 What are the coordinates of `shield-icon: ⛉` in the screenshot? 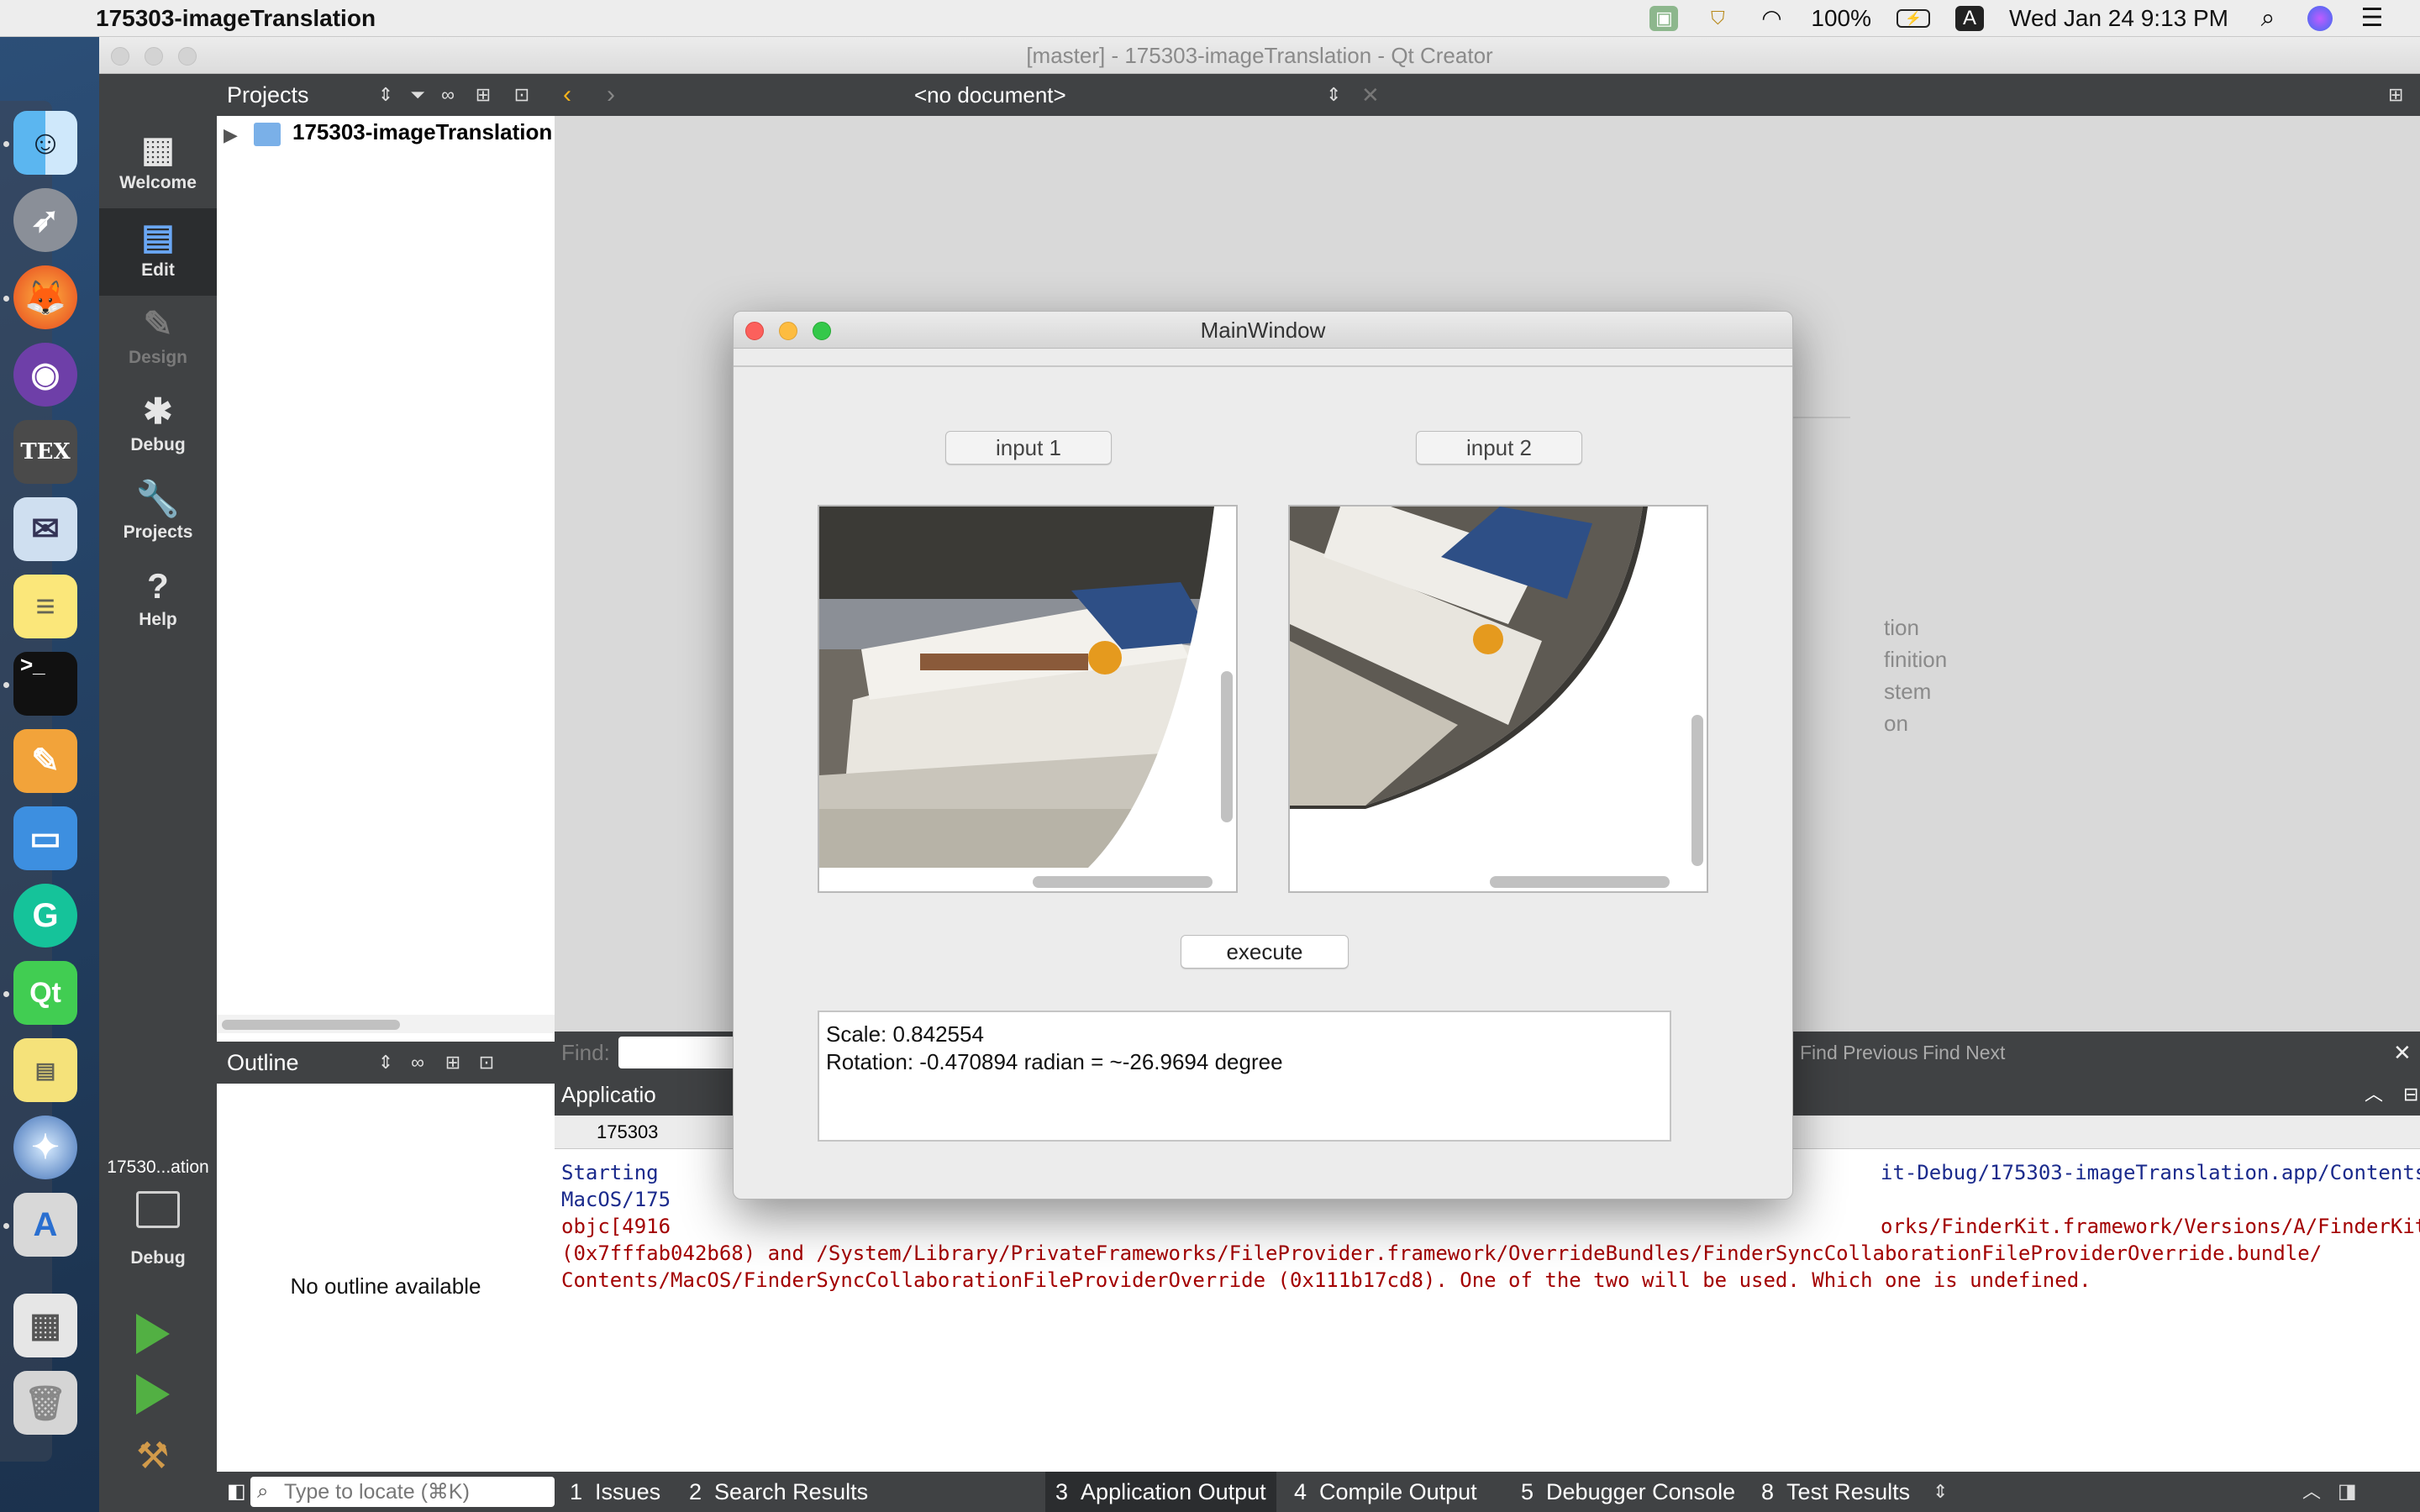 It's located at (1717, 18).